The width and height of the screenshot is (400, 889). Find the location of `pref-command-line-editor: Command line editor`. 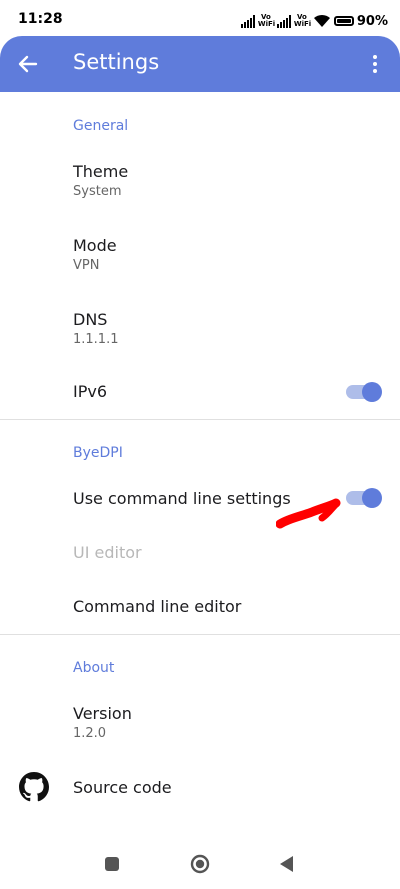

pref-command-line-editor: Command line editor is located at coordinates (200, 608).